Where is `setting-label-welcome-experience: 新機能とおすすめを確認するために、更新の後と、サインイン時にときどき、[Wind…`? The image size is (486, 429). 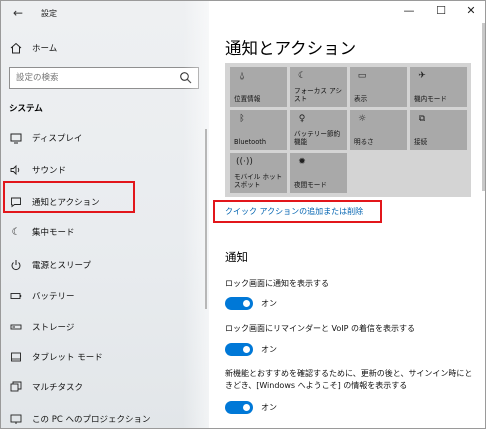 setting-label-welcome-experience: 新機能とおすすめを確認するために、更新の後と、サインイン時にときどき、[Wind… is located at coordinates (349, 379).